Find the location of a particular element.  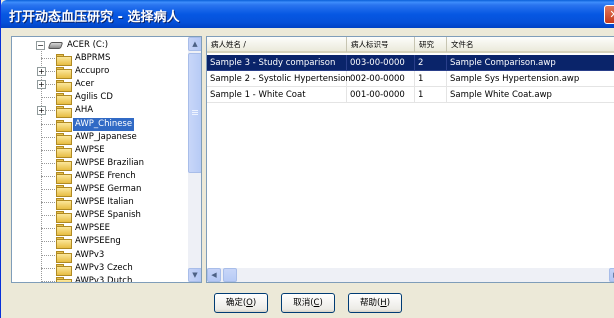

tree-item: + Accupro is located at coordinates (100, 72).